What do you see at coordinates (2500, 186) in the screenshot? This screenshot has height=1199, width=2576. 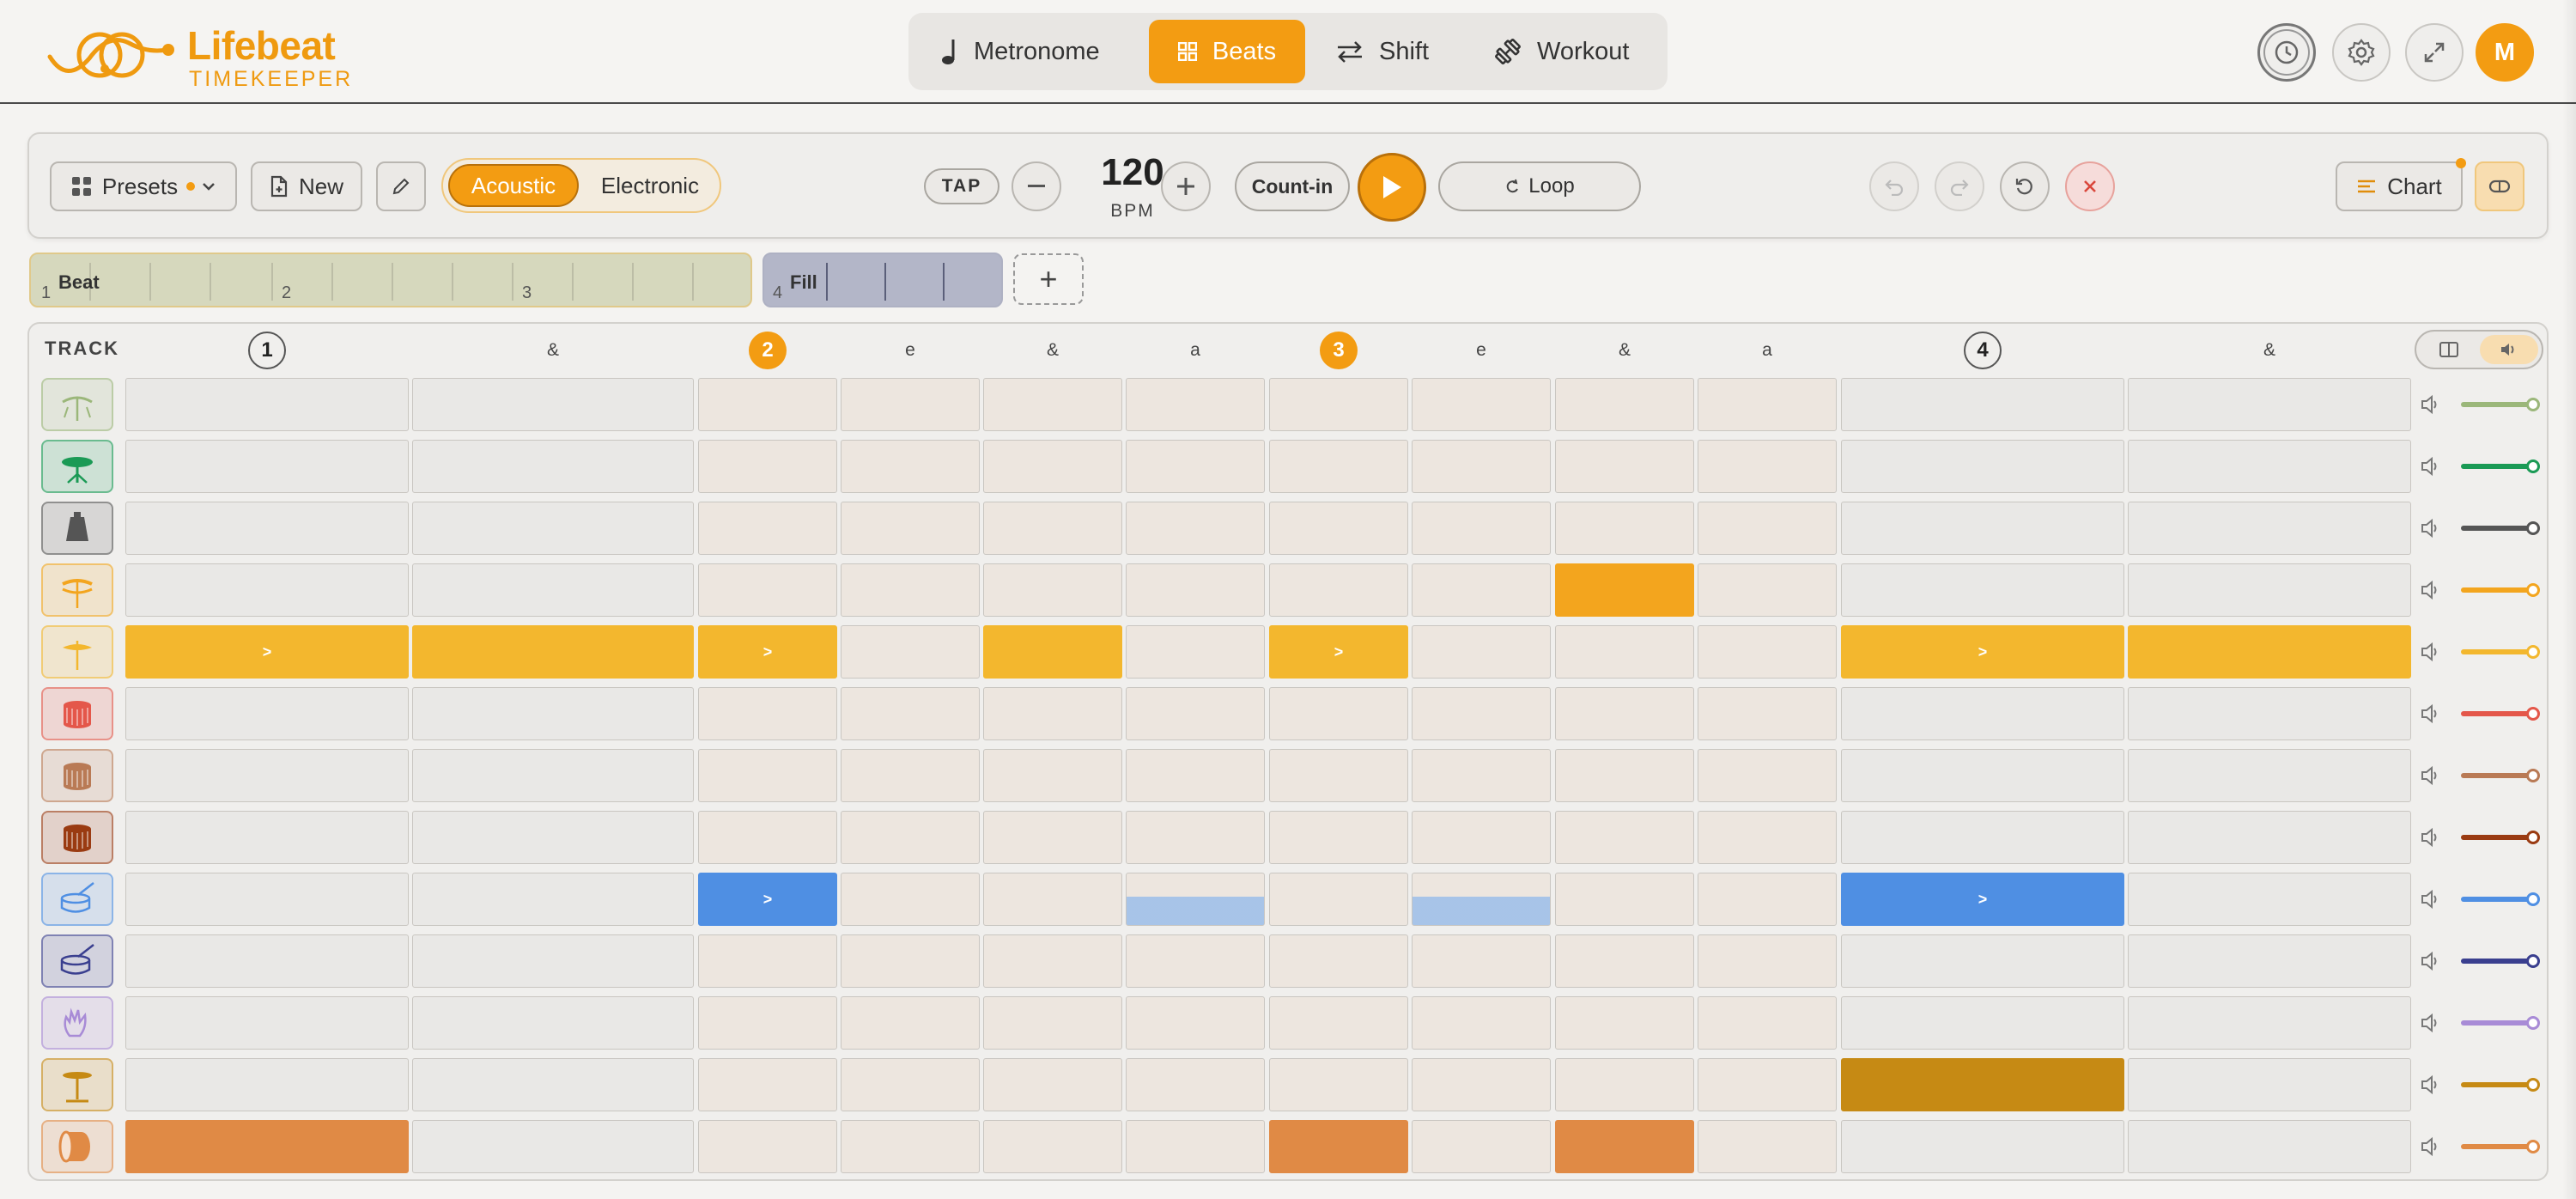 I see `compact-view-button` at bounding box center [2500, 186].